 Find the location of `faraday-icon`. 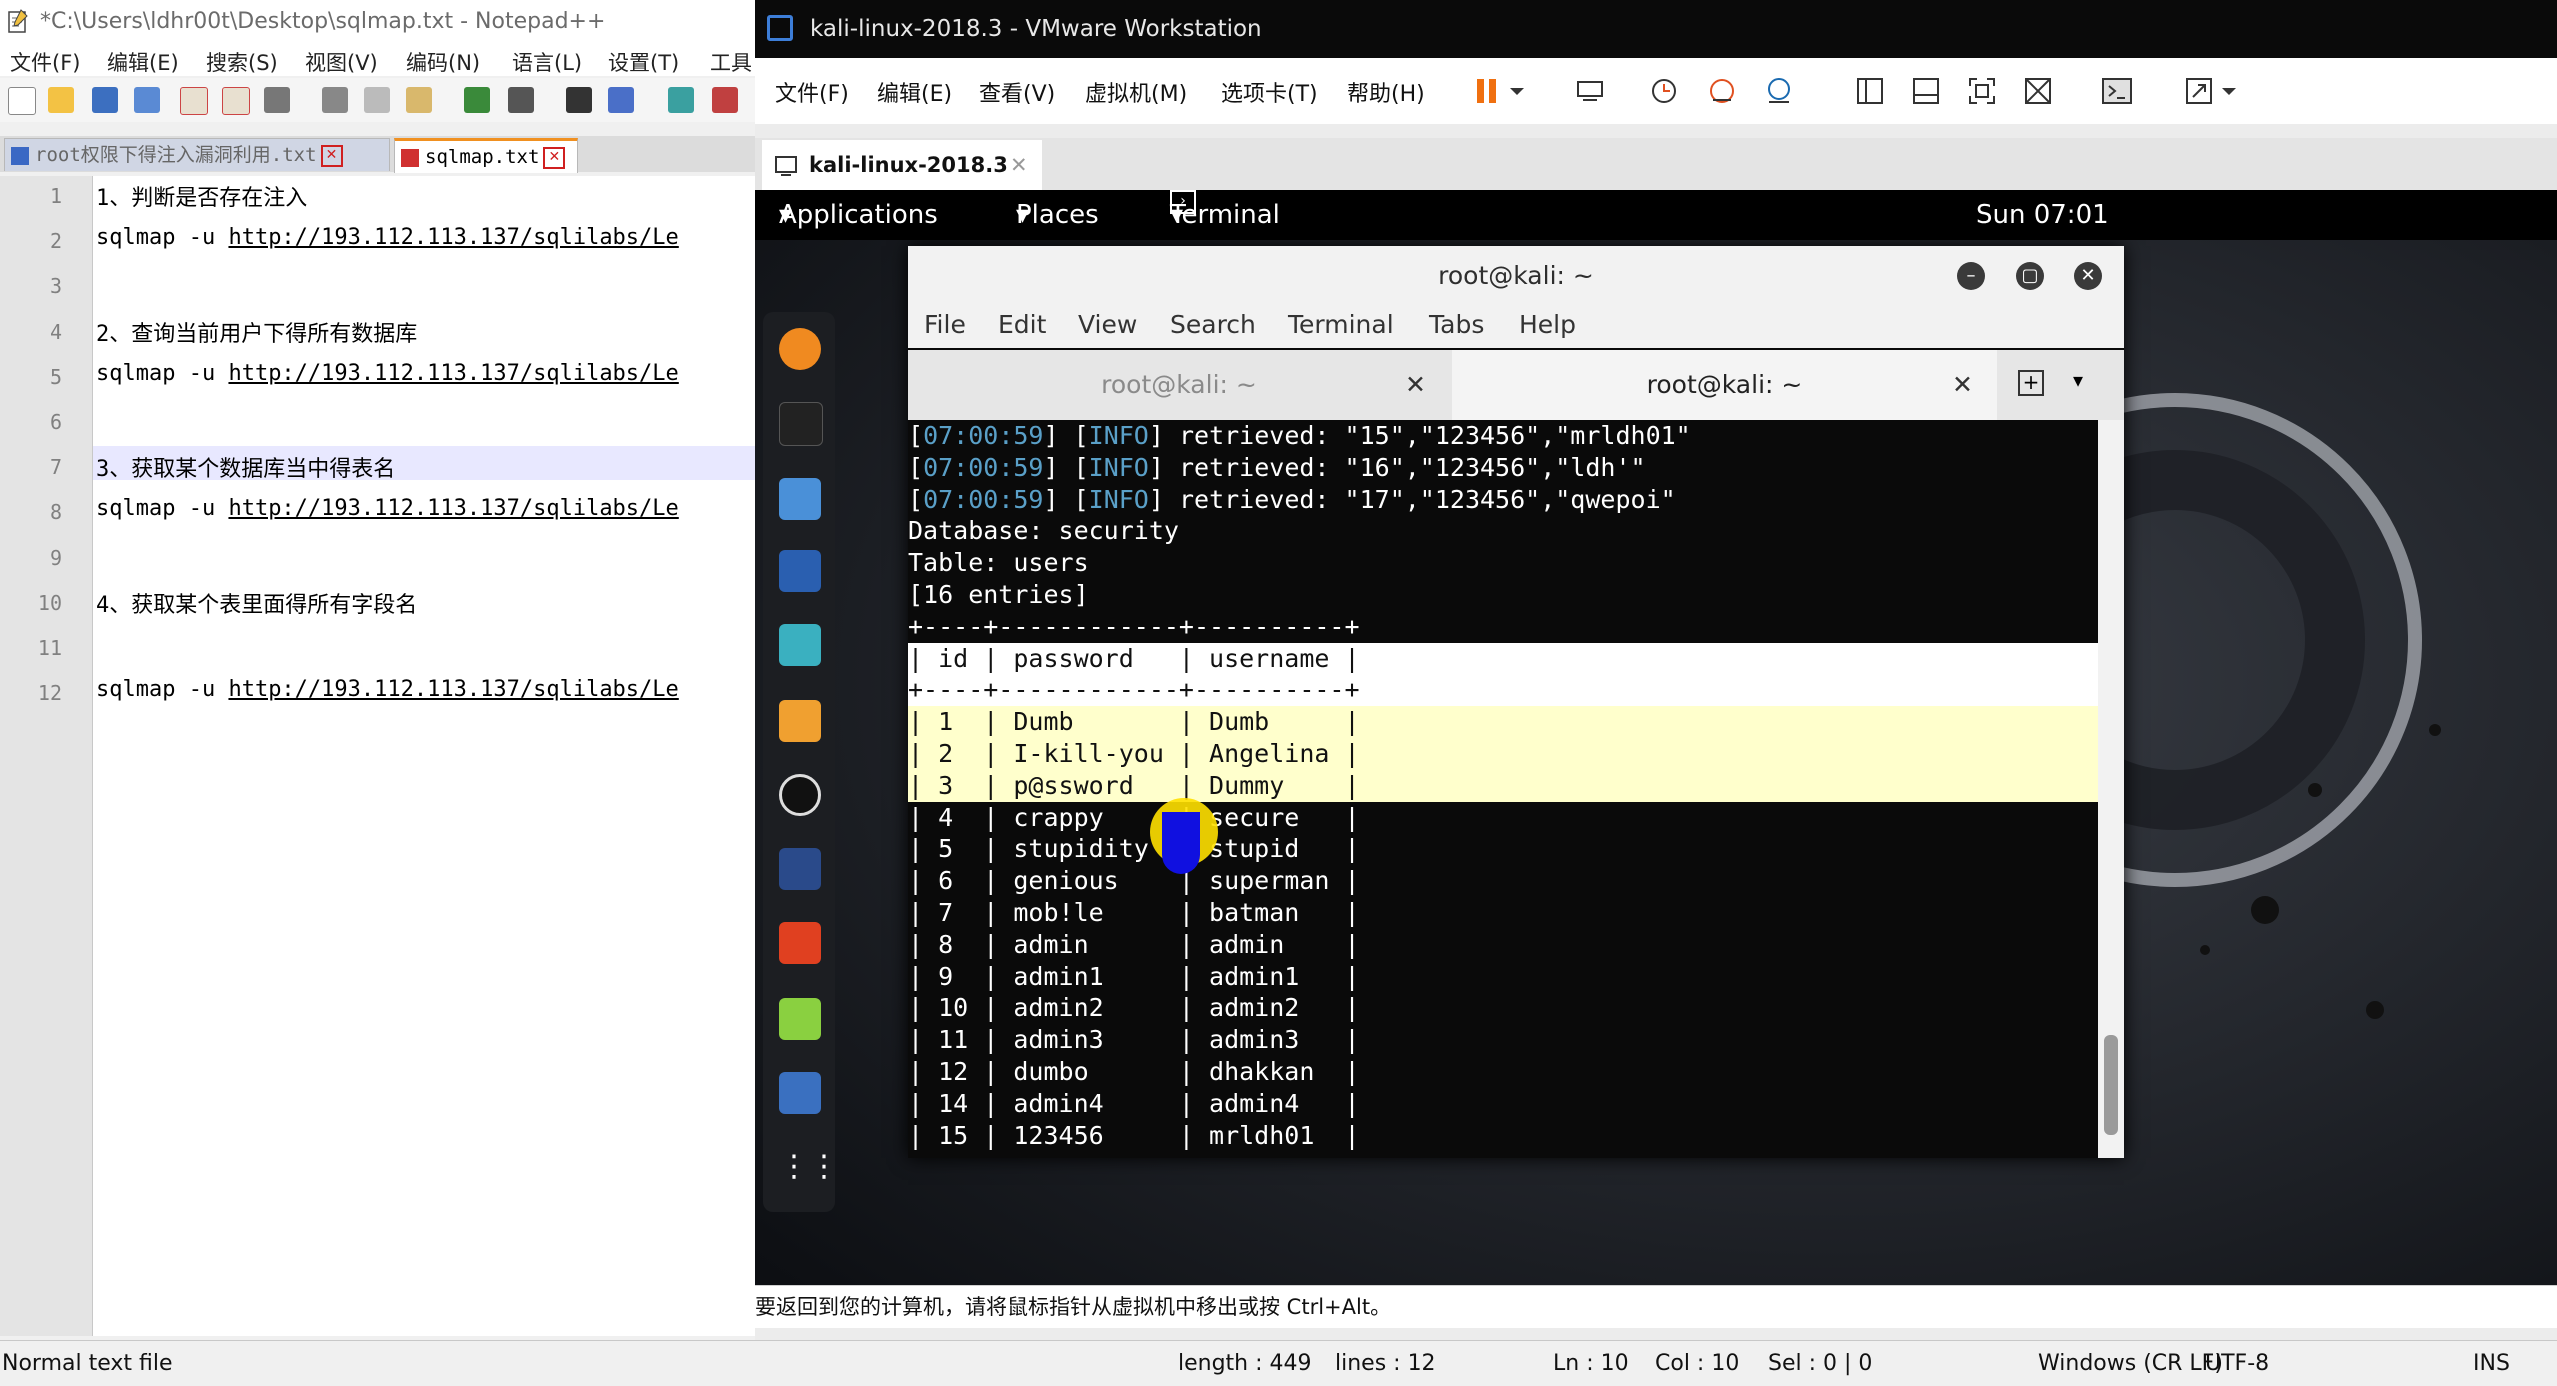

faraday-icon is located at coordinates (800, 943).